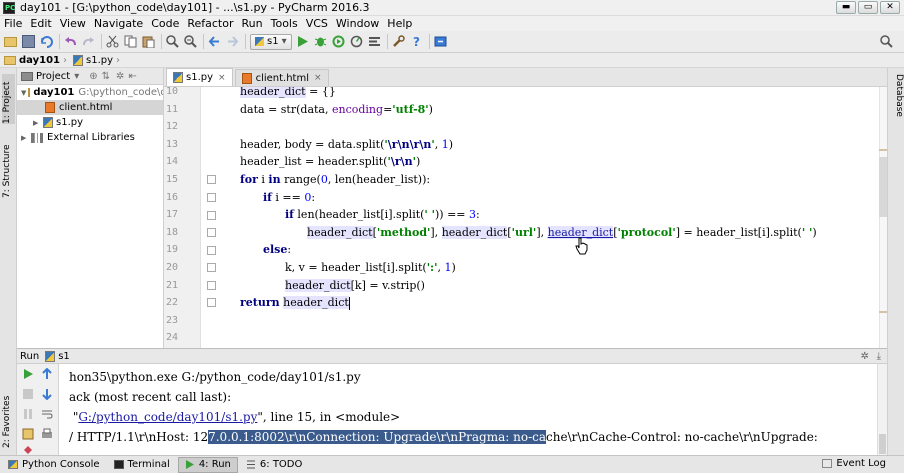  Describe the element at coordinates (171, 215) in the screenshot. I see `line-number: 17` at that location.